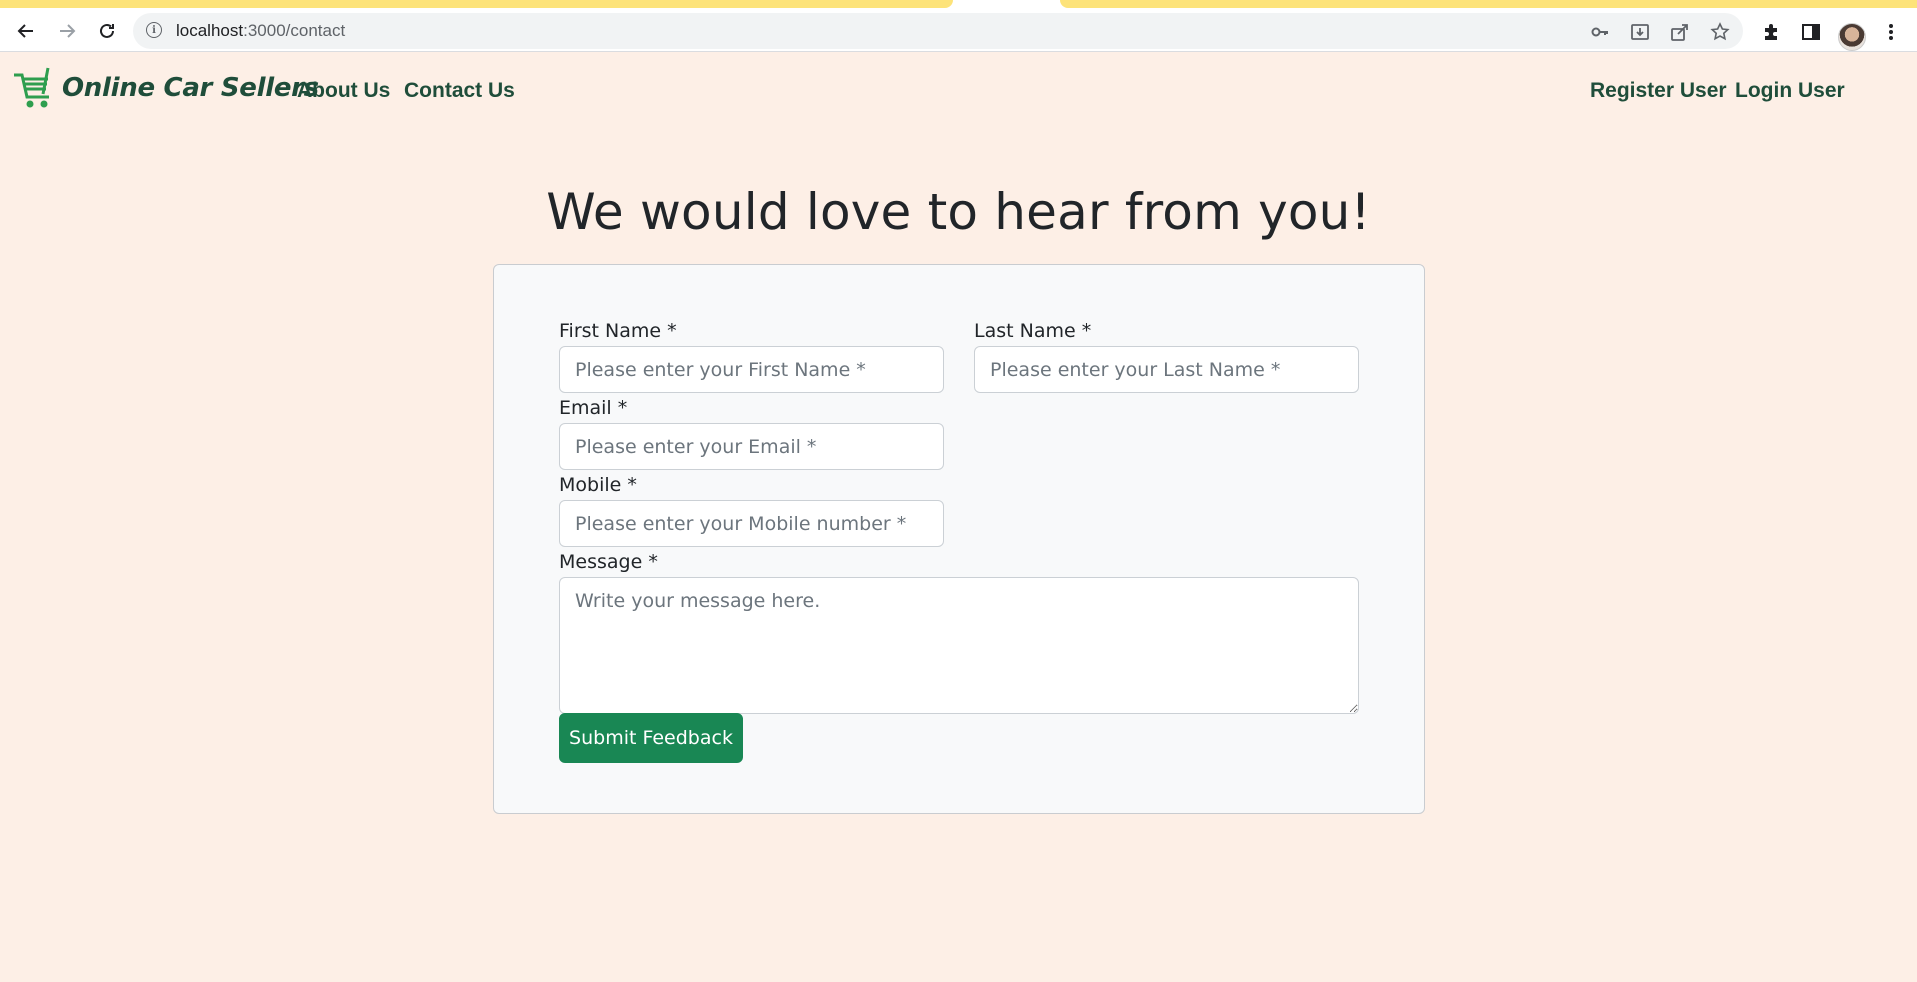 The image size is (1917, 982). I want to click on address-bar: i localhost:3000/contact, so click(938, 31).